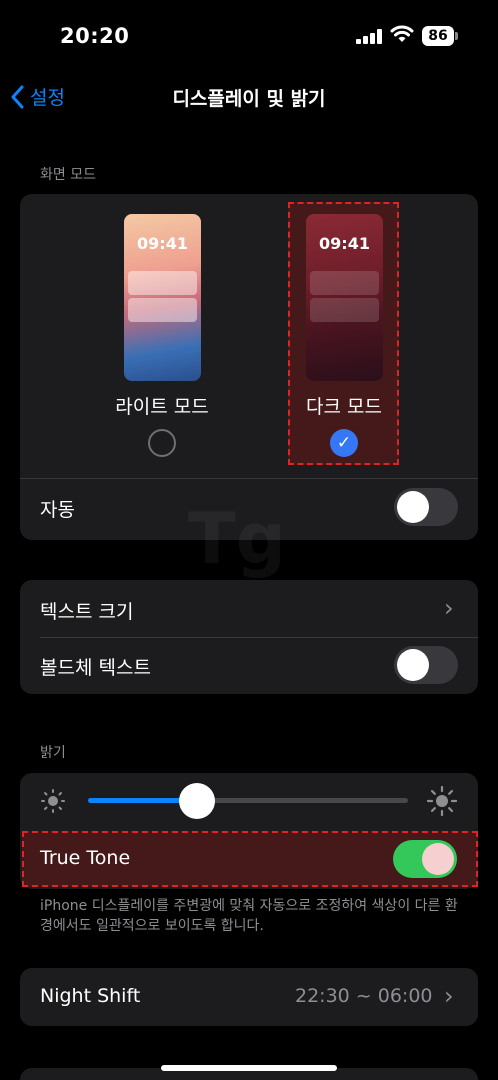 This screenshot has height=1080, width=498. Describe the element at coordinates (95, 668) in the screenshot. I see `bold-text-label: 볼드체 텍스트` at that location.